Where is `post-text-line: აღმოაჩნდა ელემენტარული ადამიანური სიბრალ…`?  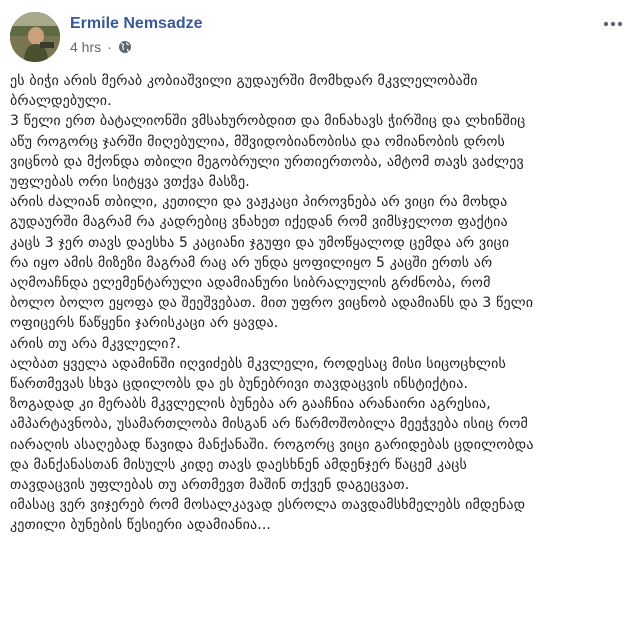 post-text-line: აღმოაჩნდა ელემენტარული ადამიანური სიბრალ… is located at coordinates (250, 283).